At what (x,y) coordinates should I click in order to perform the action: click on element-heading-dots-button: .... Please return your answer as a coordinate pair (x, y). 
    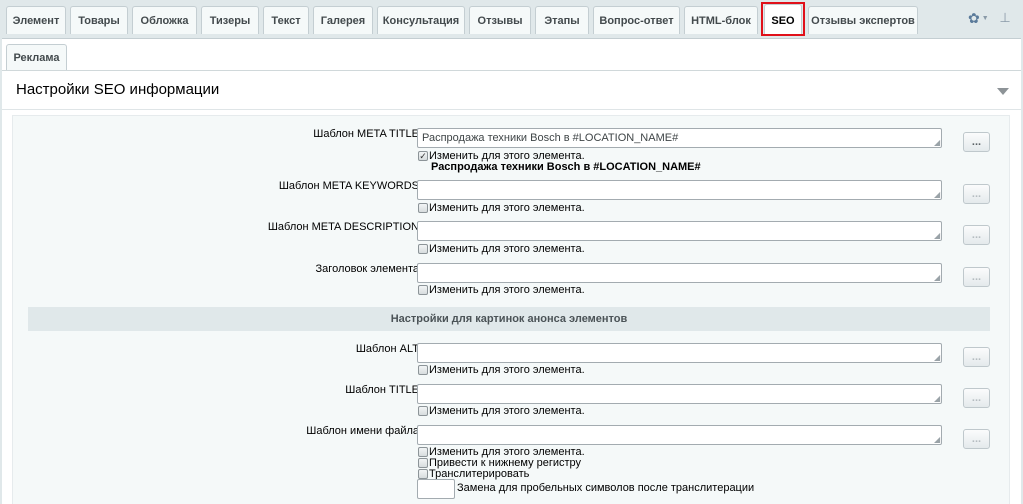
    Looking at the image, I should click on (976, 277).